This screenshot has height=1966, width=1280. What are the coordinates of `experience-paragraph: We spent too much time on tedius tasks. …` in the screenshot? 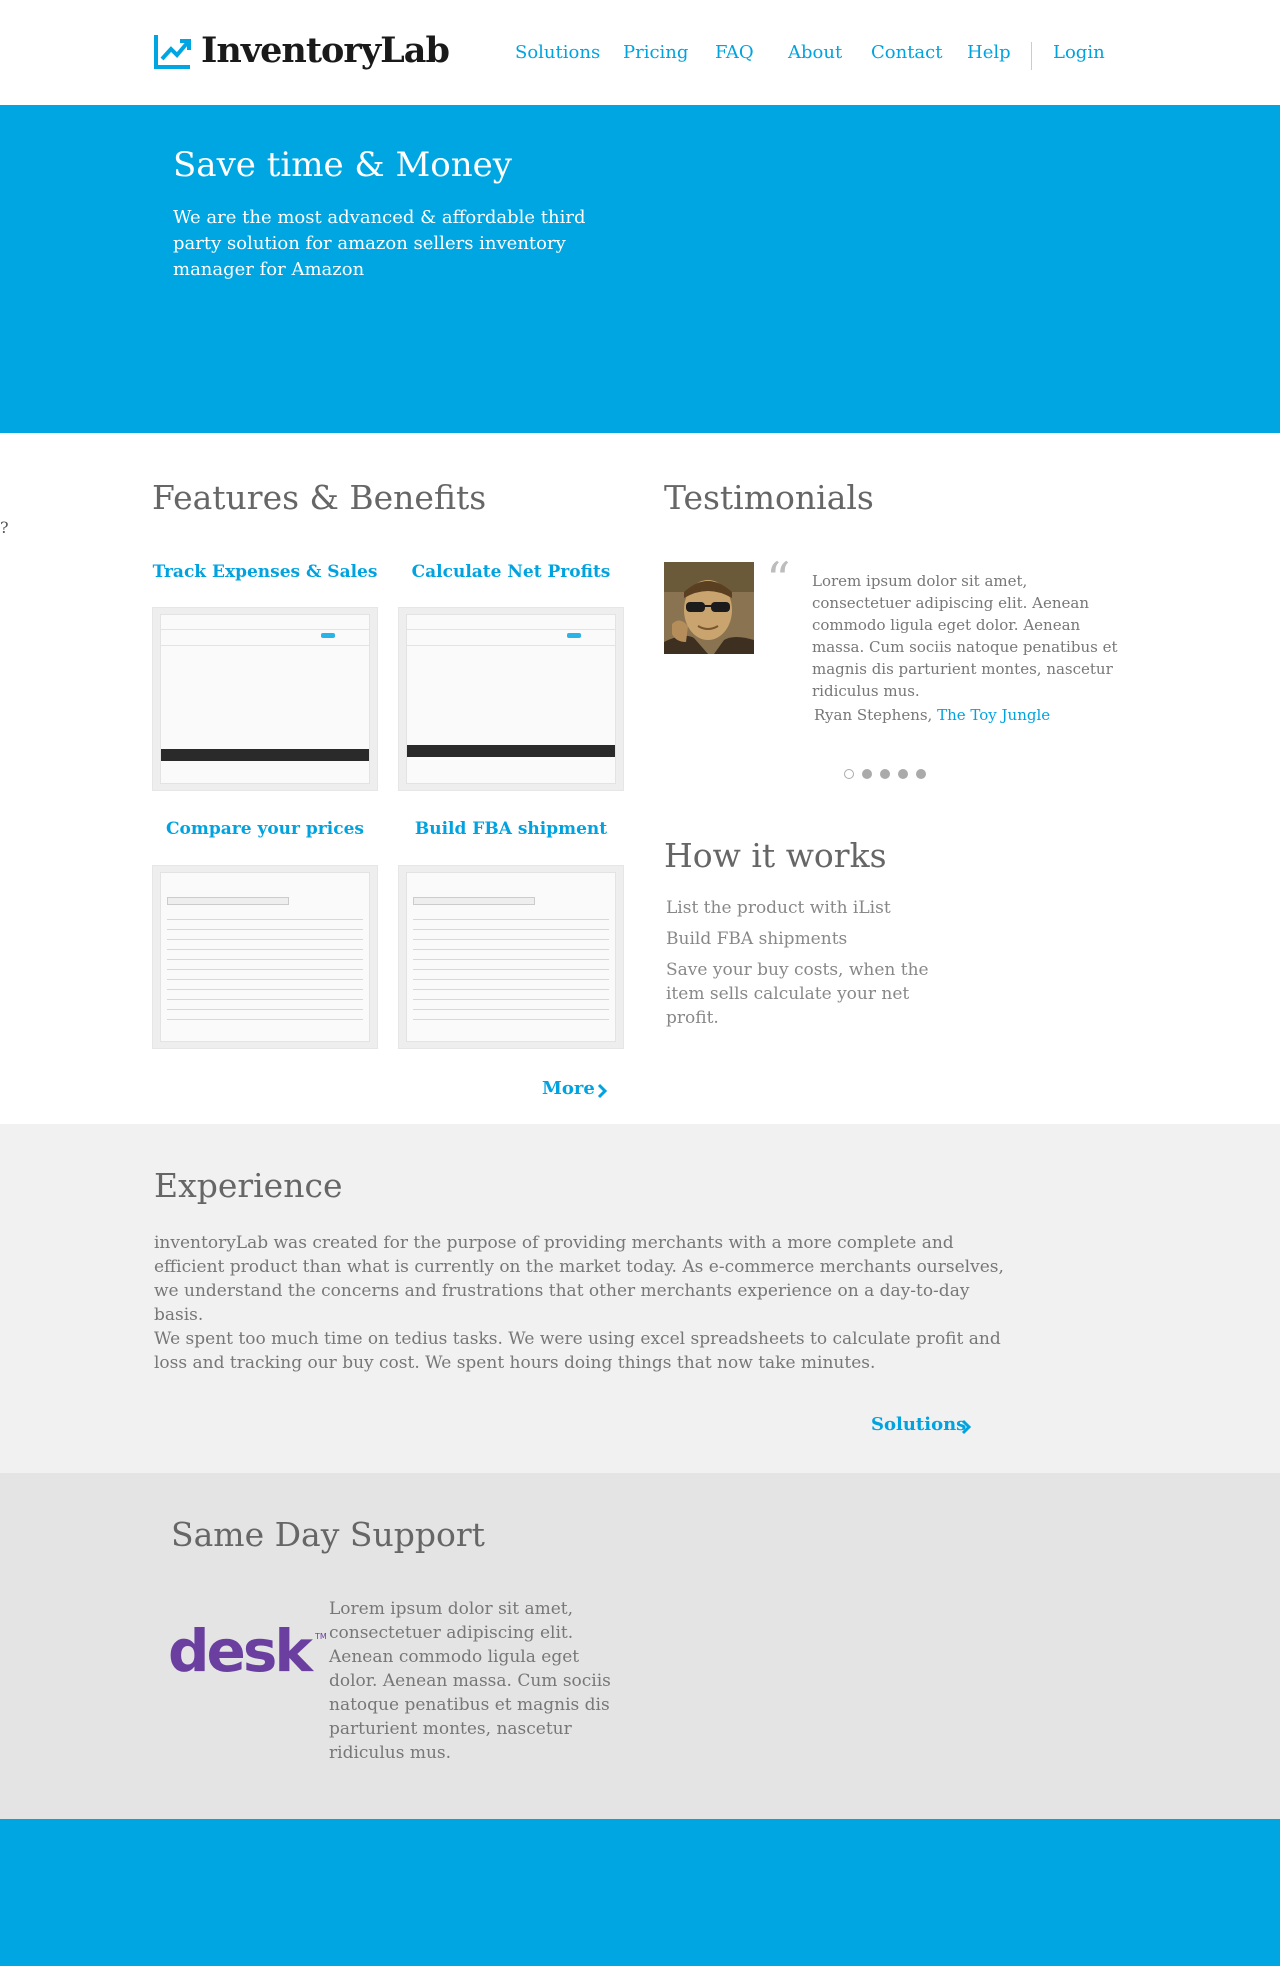 It's located at (577, 1351).